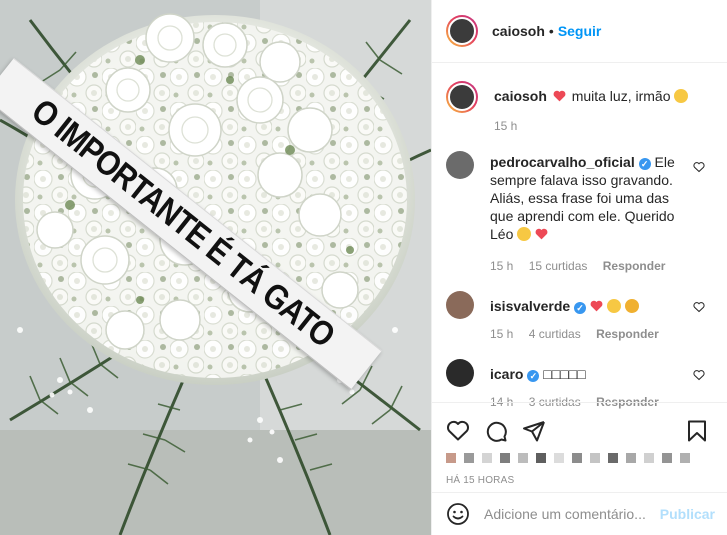 The image size is (727, 535). What do you see at coordinates (505, 126) in the screenshot?
I see `caption-time: 15 h` at bounding box center [505, 126].